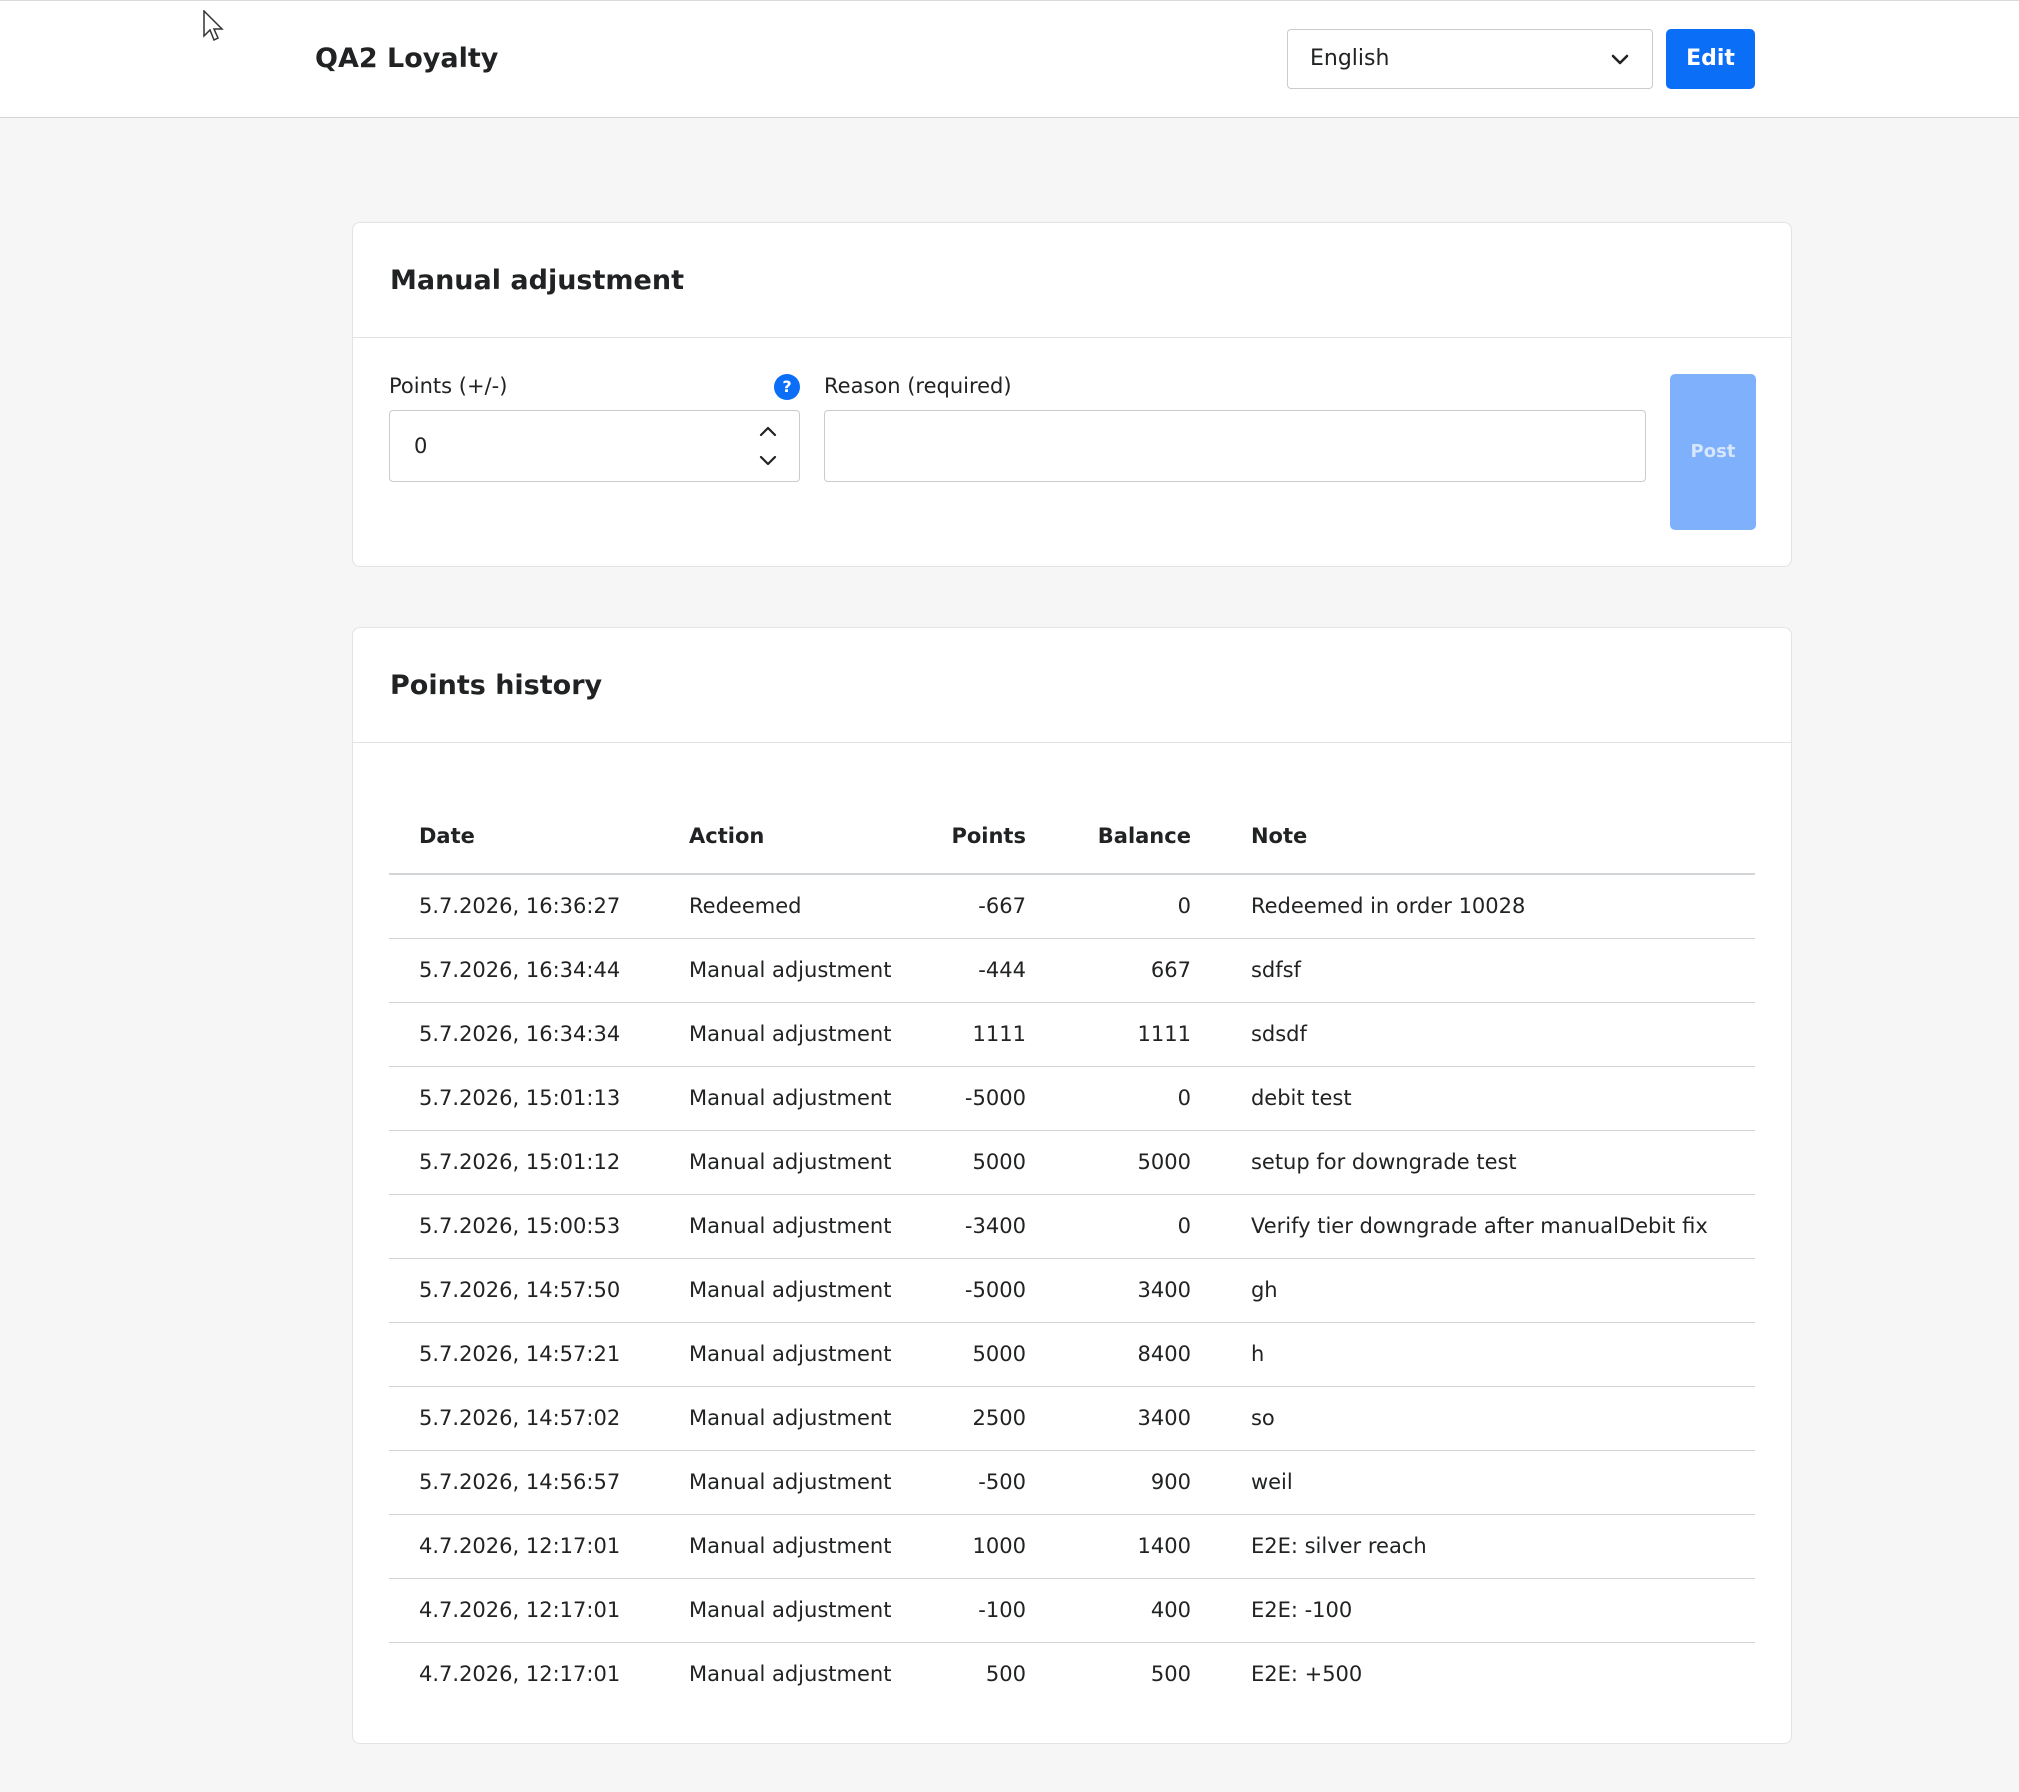  Describe the element at coordinates (1138, 1354) in the screenshot. I see `balance-cell: 8400` at that location.